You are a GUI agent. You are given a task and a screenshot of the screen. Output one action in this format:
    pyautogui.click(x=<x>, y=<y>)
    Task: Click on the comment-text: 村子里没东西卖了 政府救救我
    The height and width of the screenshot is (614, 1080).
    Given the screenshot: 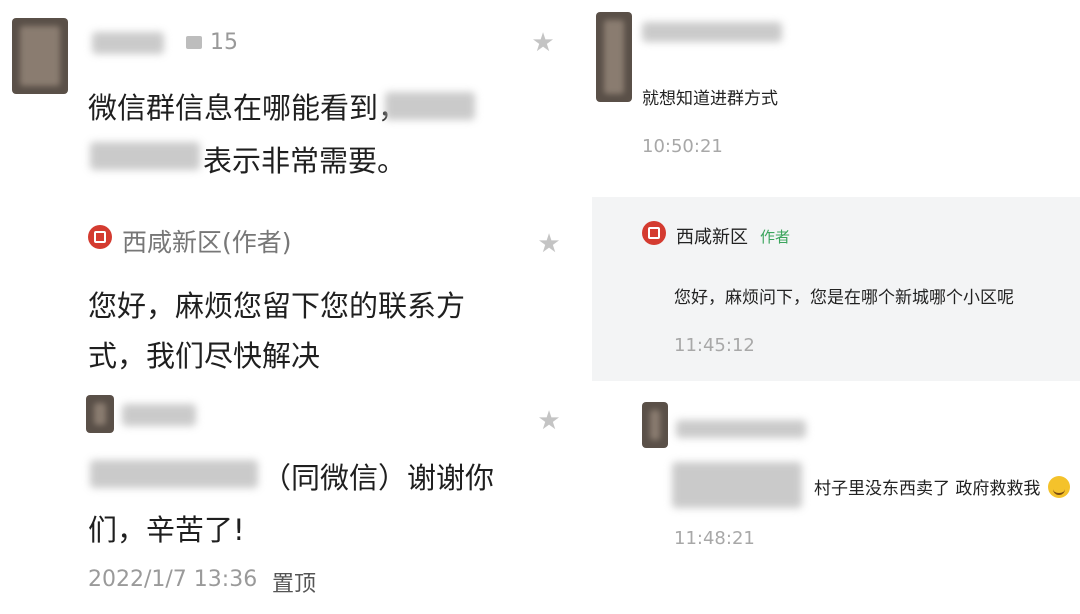 What is the action you would take?
    pyautogui.click(x=927, y=489)
    